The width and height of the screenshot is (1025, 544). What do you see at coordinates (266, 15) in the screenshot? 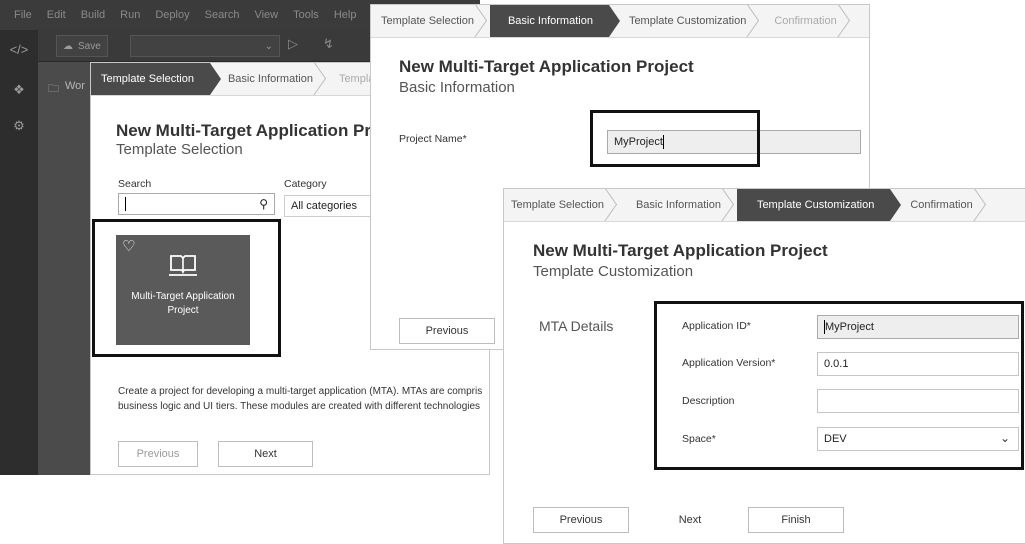
I see `menu-view: View` at bounding box center [266, 15].